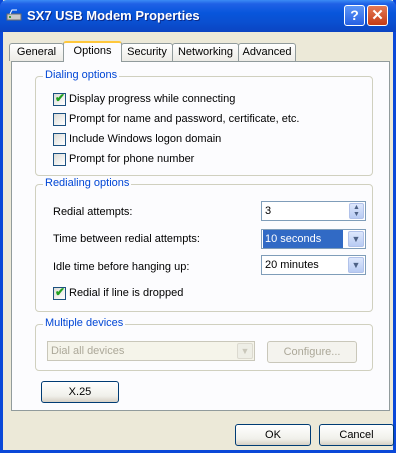  What do you see at coordinates (132, 159) in the screenshot?
I see `prompt-phone-number-label: Prompt for phone number` at bounding box center [132, 159].